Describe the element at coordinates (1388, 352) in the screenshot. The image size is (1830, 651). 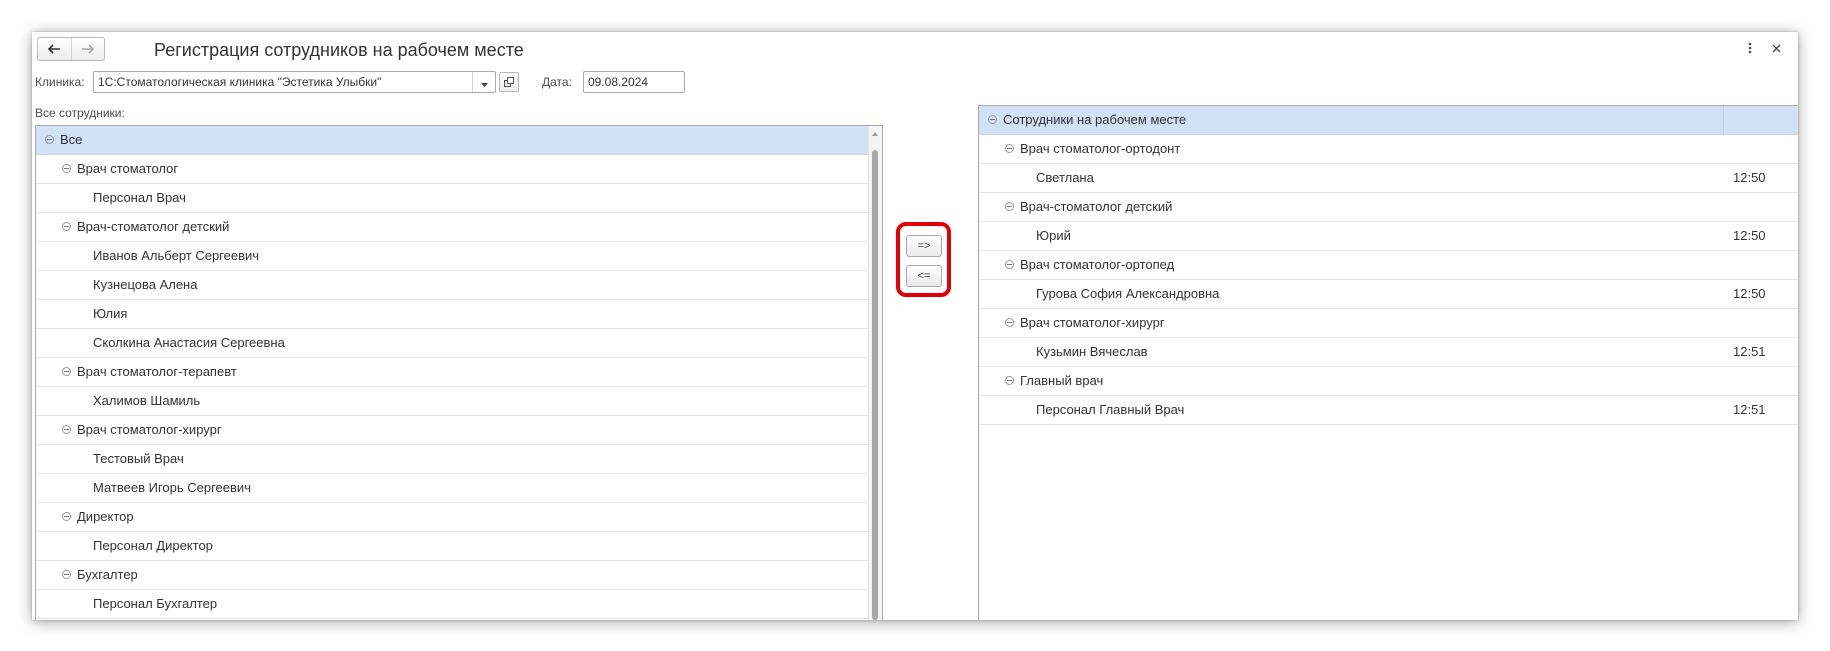
I see `tree-item-row: Кузьмин Вячеслав 12:51` at that location.